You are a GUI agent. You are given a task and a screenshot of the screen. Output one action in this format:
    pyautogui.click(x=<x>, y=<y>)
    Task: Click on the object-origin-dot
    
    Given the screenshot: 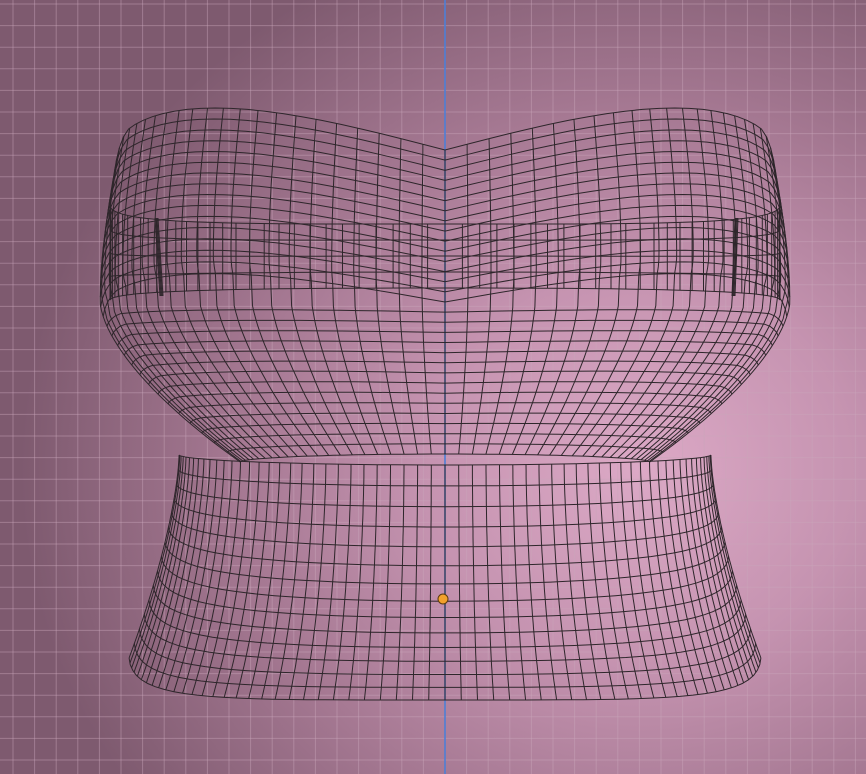 What is the action you would take?
    pyautogui.click(x=443, y=599)
    